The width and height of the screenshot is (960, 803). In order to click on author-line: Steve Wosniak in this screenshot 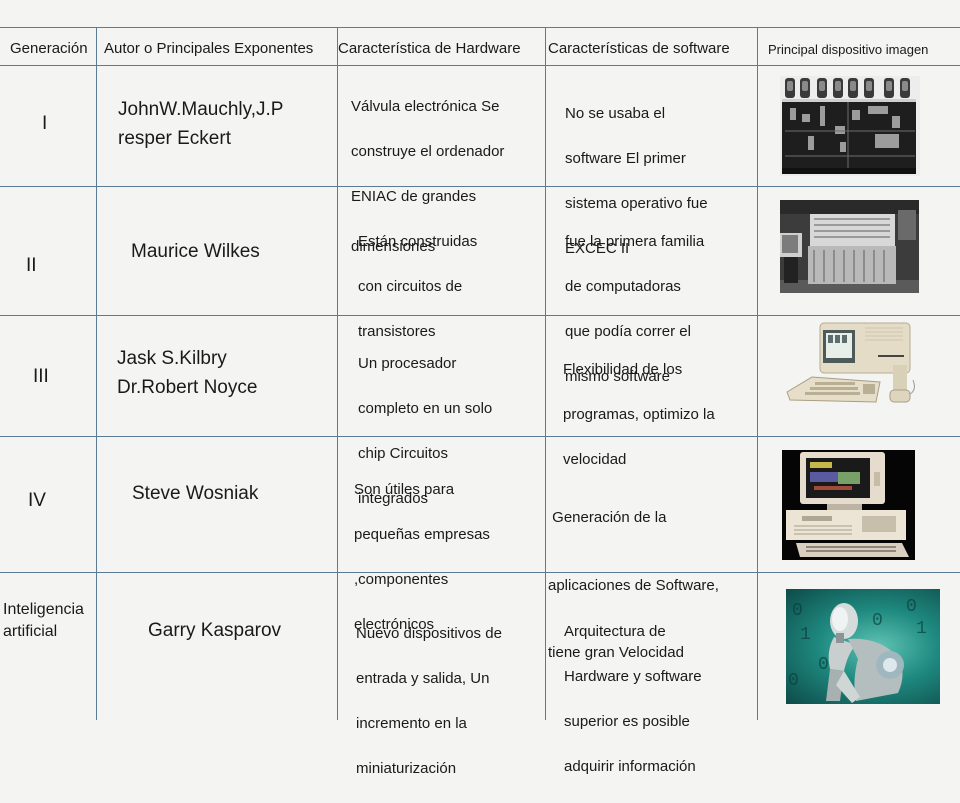, I will do `click(195, 493)`.